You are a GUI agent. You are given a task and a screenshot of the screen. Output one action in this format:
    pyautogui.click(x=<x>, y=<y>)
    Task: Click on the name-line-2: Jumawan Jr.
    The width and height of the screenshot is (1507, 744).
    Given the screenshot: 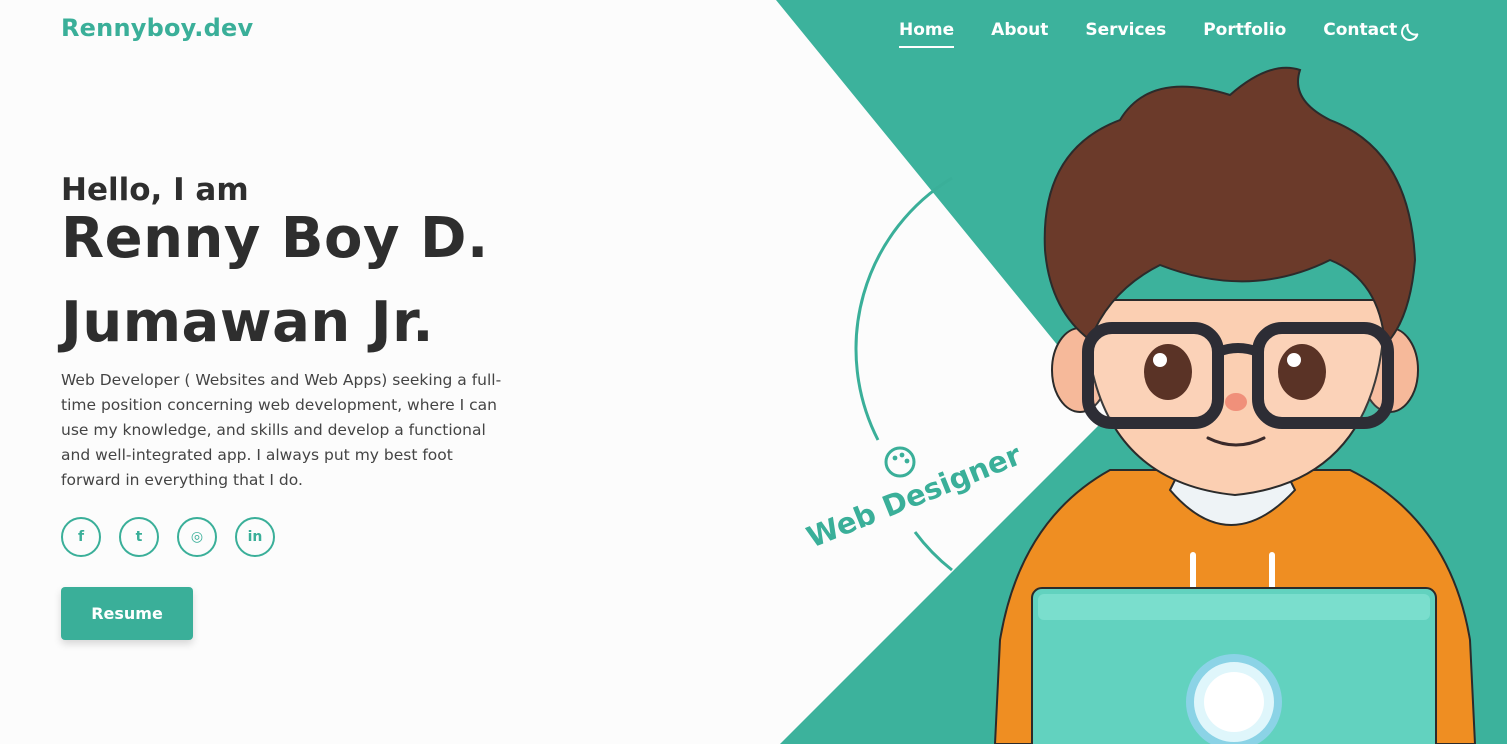 What is the action you would take?
    pyautogui.click(x=247, y=322)
    